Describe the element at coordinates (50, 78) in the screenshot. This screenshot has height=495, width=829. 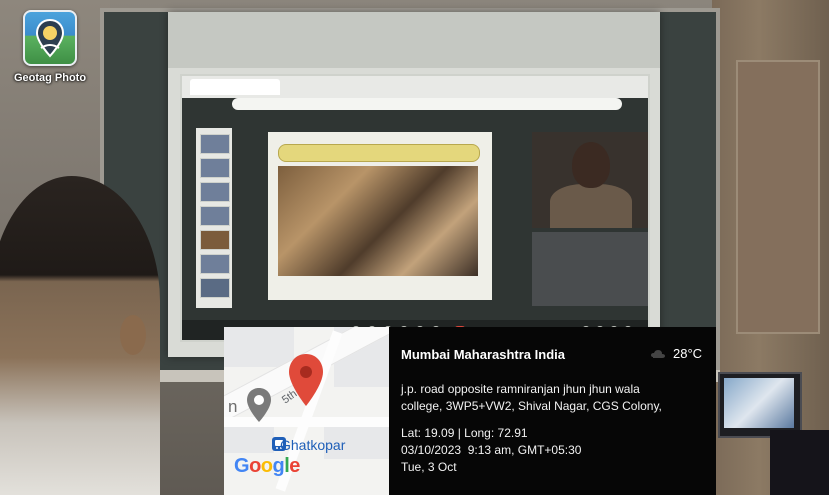
I see `desktop-icon-label: Geotag Photo` at that location.